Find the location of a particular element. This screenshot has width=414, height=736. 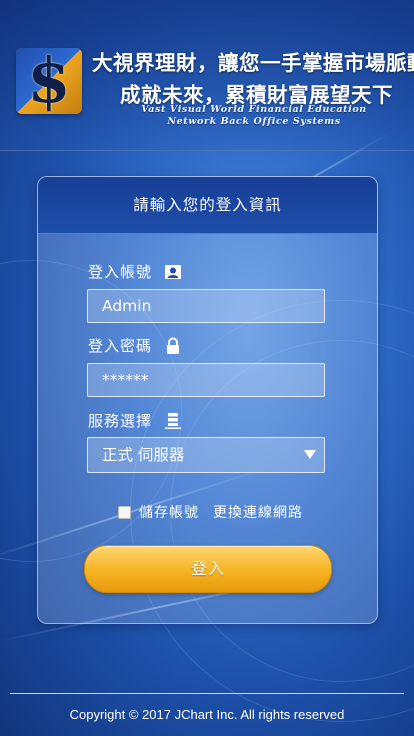

password-input: ****** is located at coordinates (206, 380).